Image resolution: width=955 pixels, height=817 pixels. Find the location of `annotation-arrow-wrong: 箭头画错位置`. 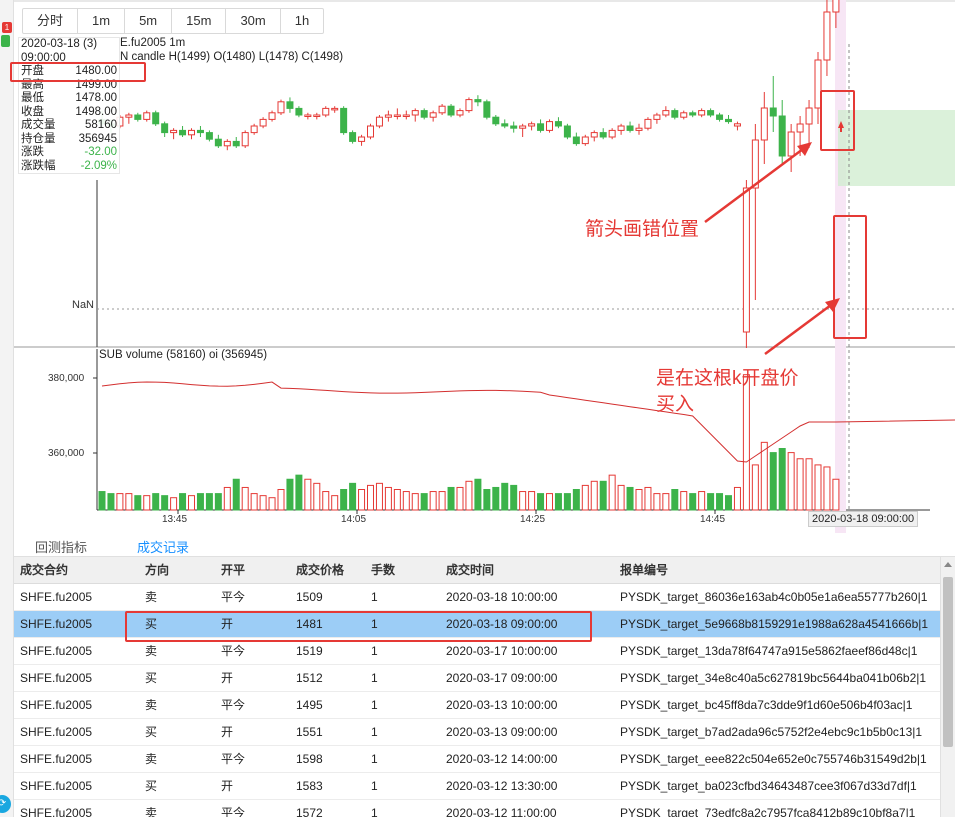

annotation-arrow-wrong: 箭头画错位置 is located at coordinates (642, 229).